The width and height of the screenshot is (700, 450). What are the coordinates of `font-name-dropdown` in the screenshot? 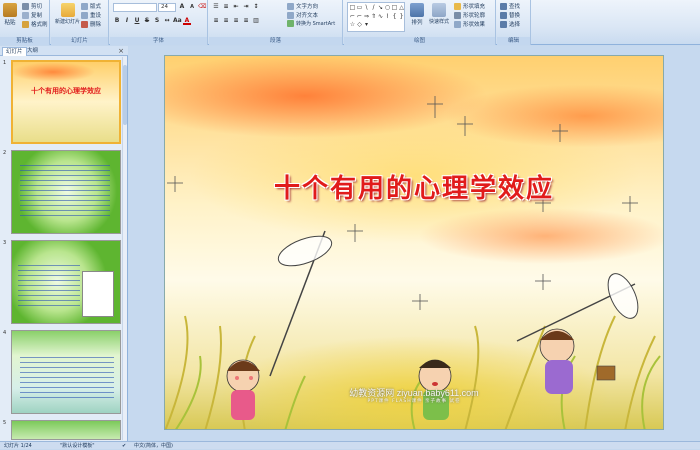 It's located at (135, 7).